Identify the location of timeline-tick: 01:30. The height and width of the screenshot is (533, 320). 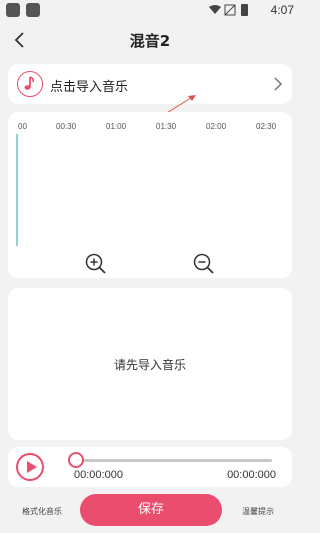
(166, 126).